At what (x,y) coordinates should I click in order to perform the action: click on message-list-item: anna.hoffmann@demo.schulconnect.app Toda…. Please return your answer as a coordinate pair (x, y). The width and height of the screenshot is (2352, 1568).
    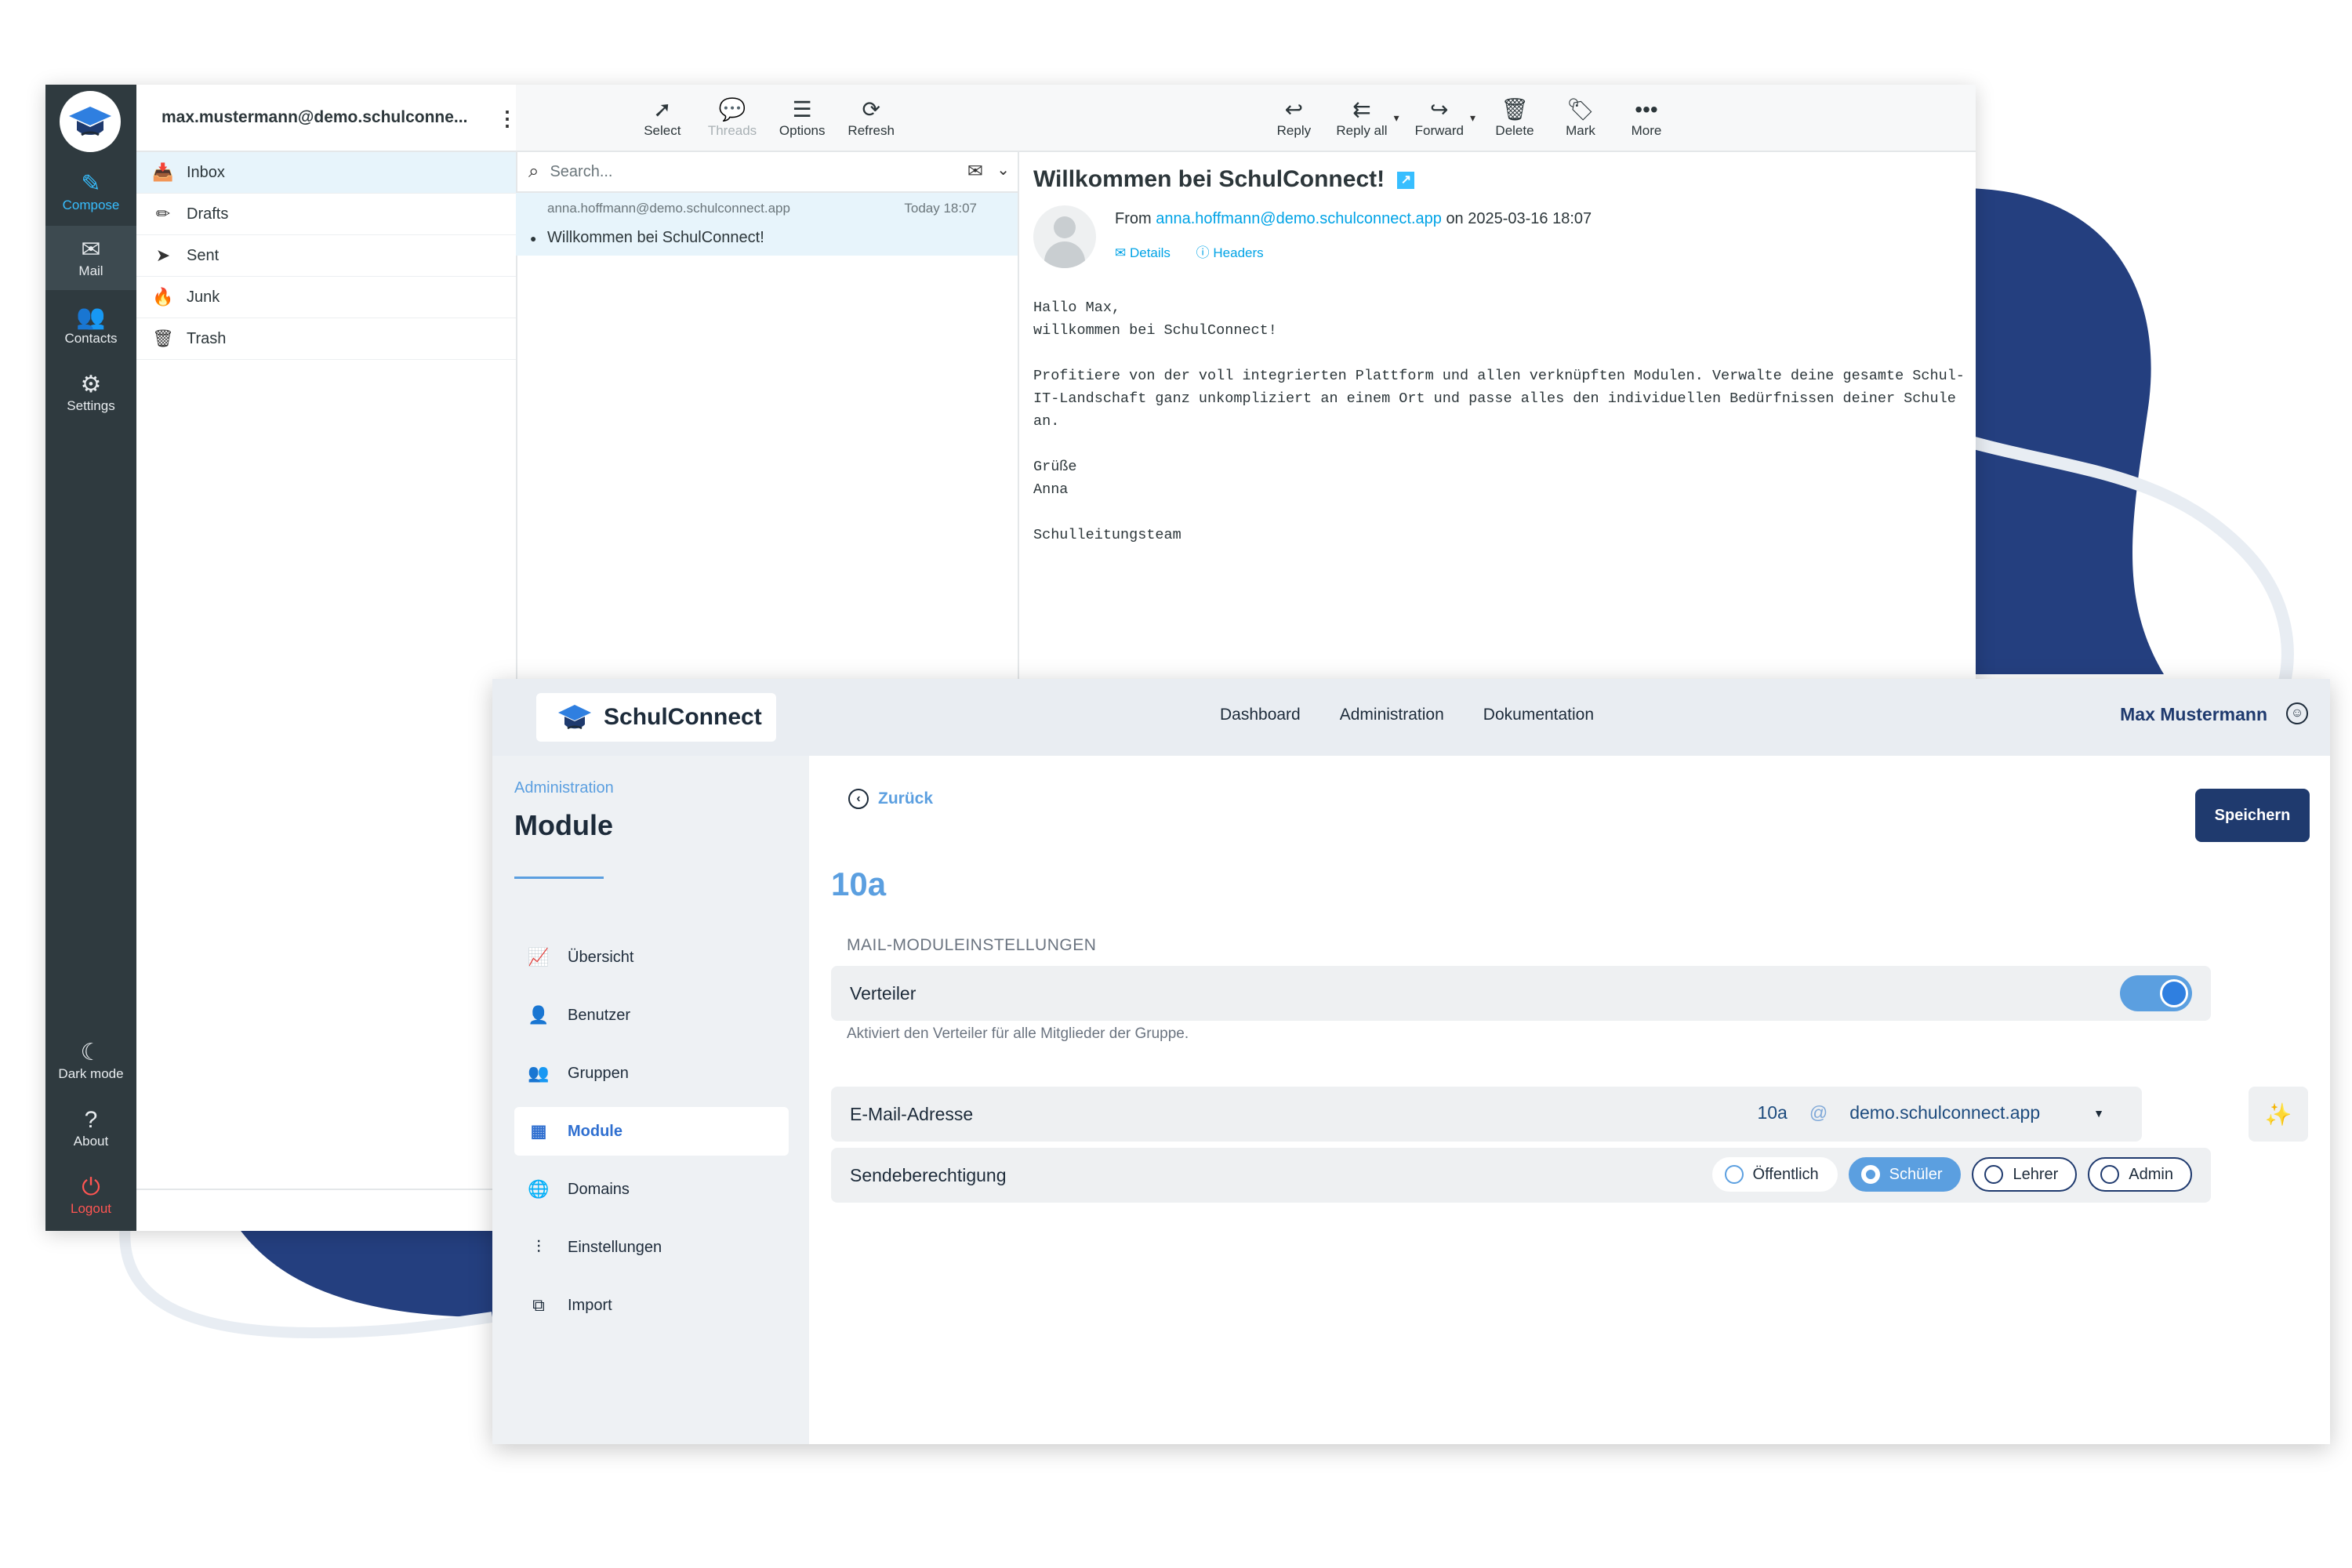
    Looking at the image, I should click on (767, 224).